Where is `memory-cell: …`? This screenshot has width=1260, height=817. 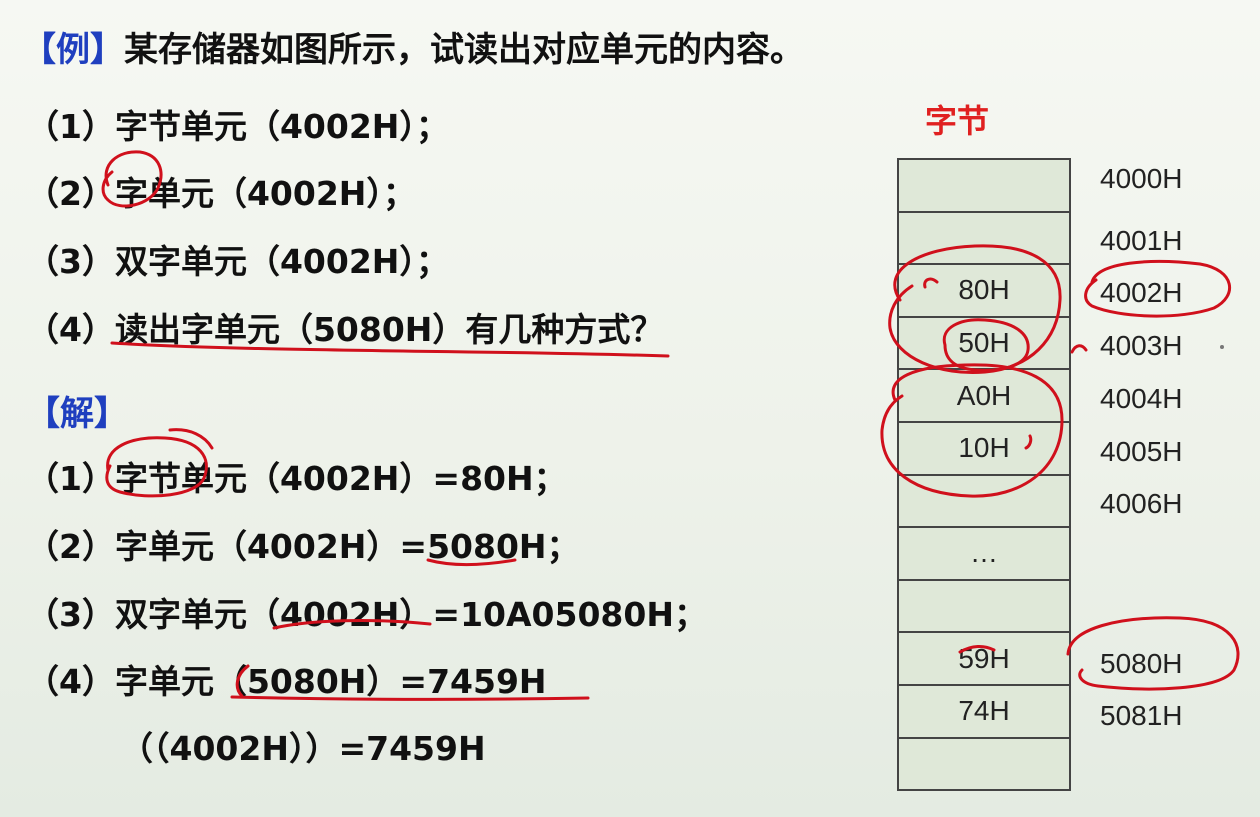
memory-cell: … is located at coordinates (984, 554).